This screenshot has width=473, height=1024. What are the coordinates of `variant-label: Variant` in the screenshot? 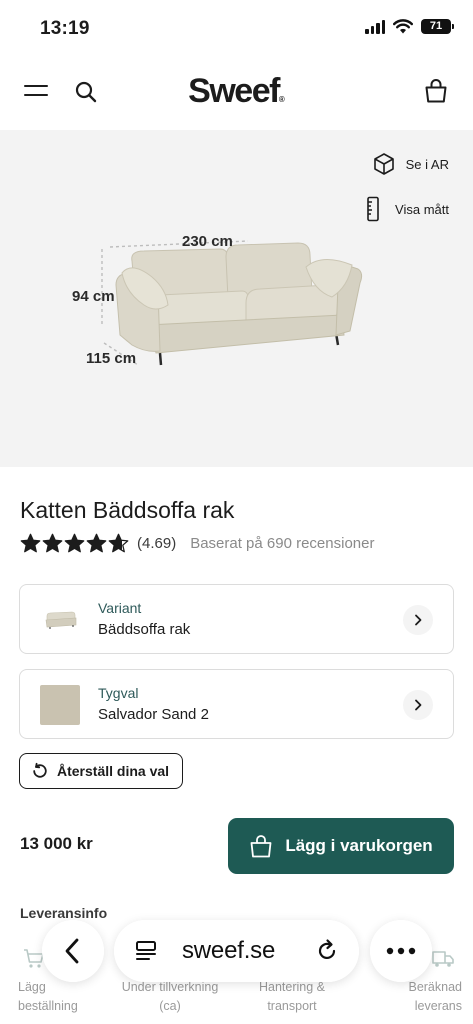 It's located at (120, 608).